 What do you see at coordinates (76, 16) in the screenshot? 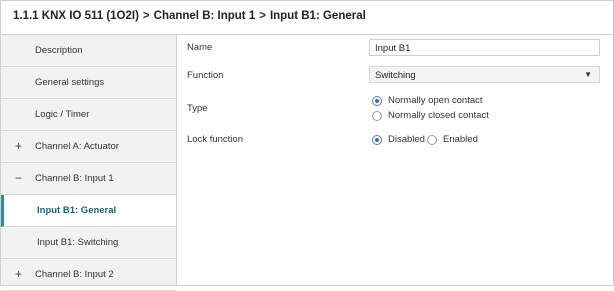
I see `breadcrumb-device: 1.1.1 KNX IO 511 (1O2I)` at bounding box center [76, 16].